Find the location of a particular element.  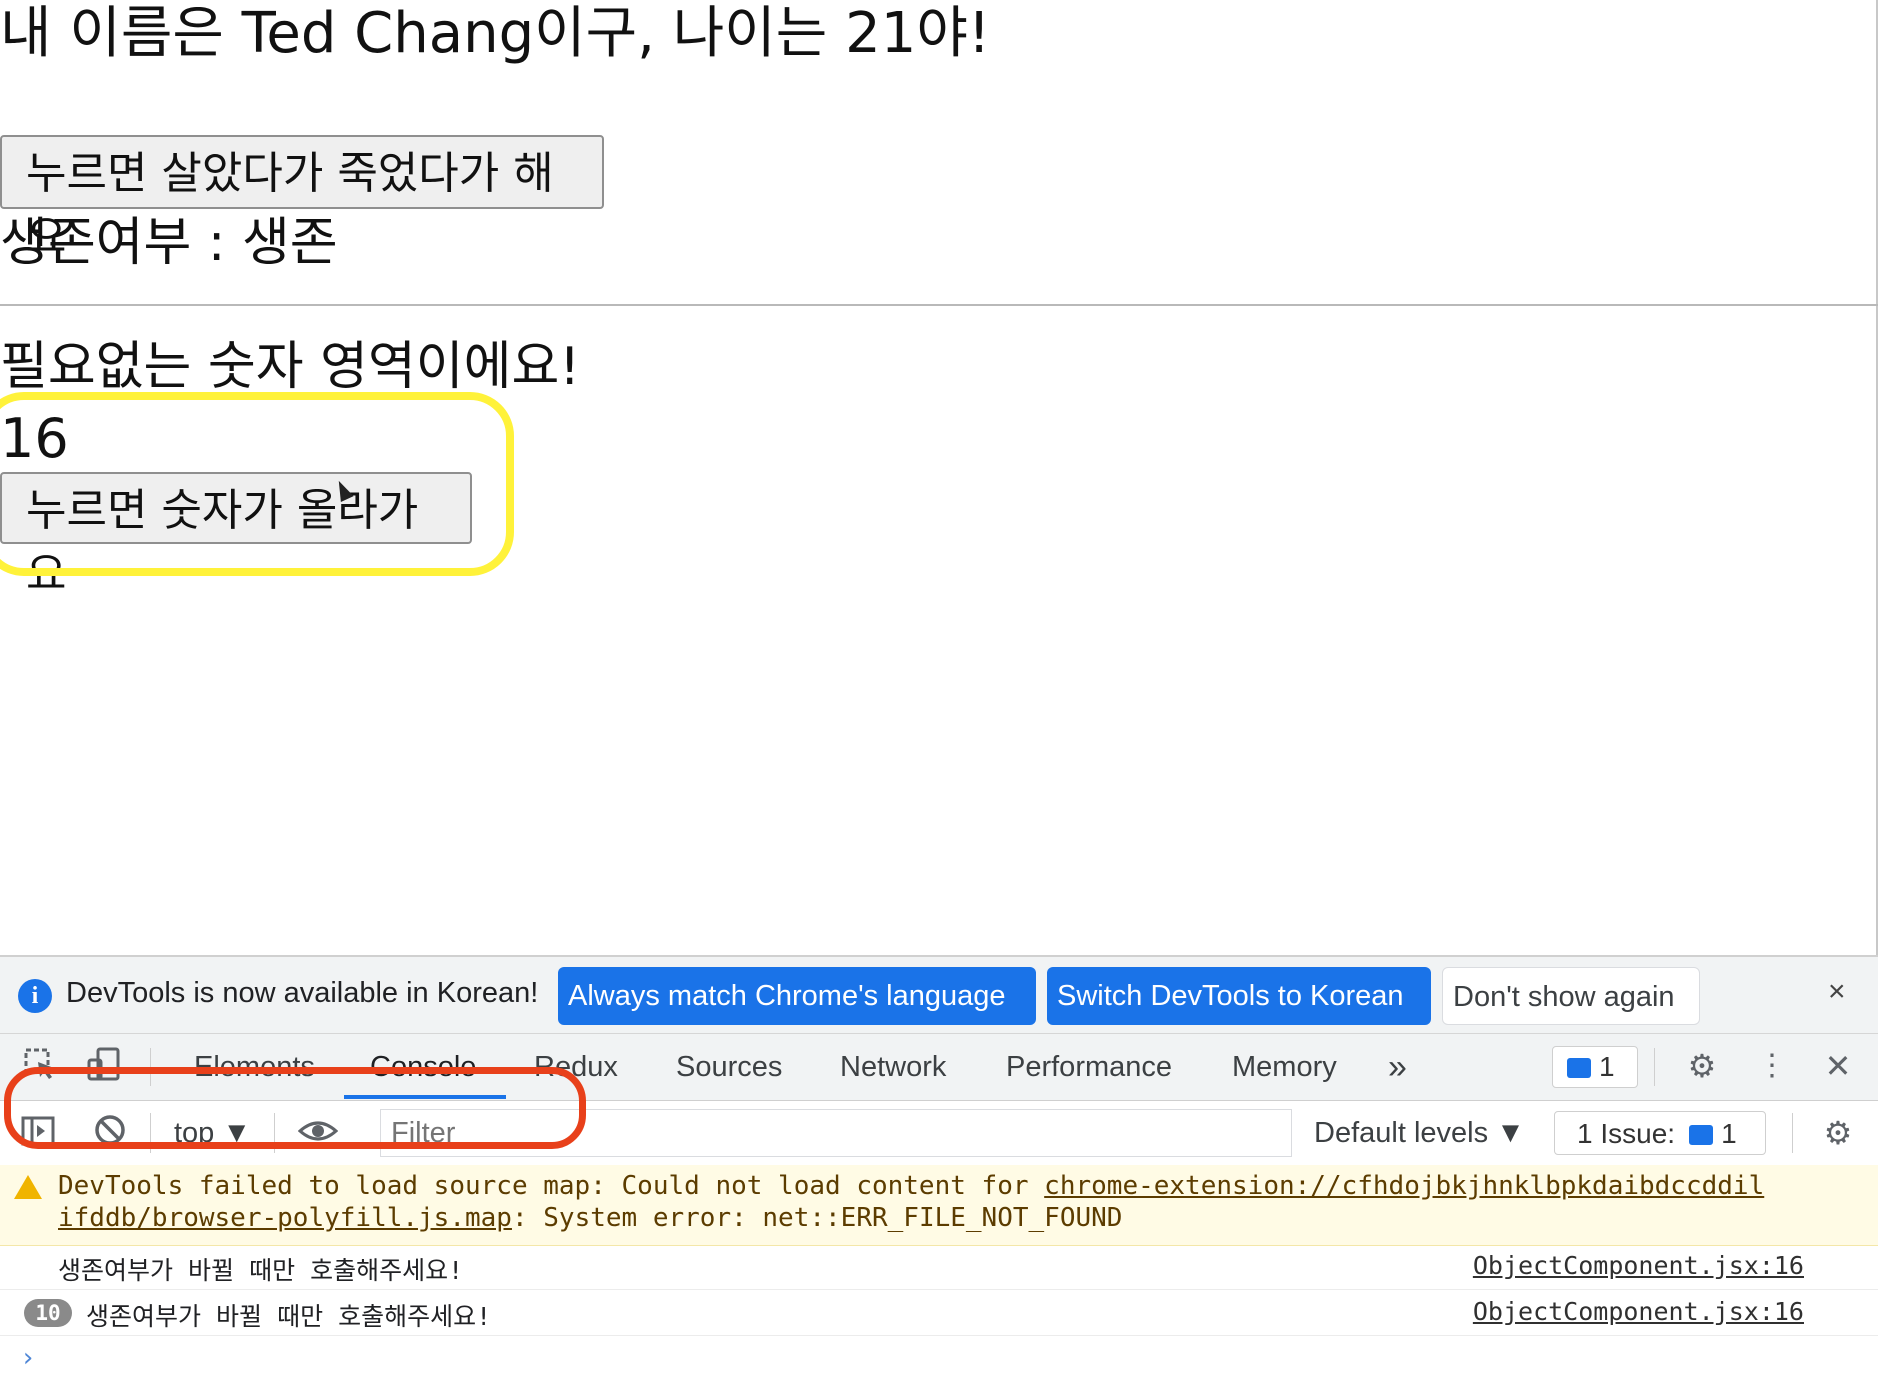

live-expression-eye-icon is located at coordinates (318, 1133).